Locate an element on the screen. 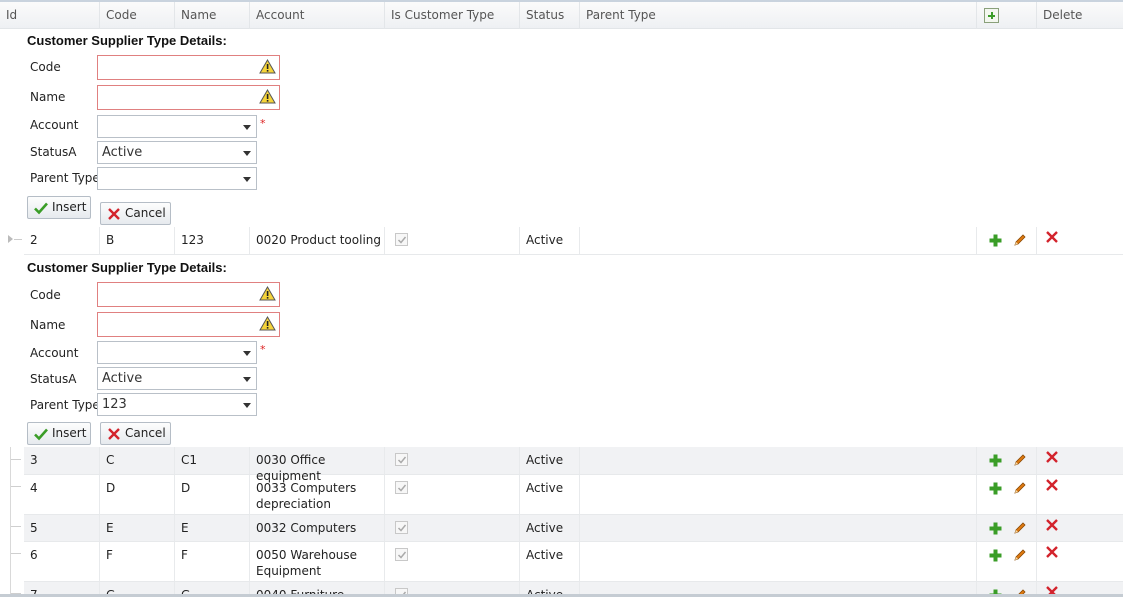  cell-name: C1 is located at coordinates (211, 460).